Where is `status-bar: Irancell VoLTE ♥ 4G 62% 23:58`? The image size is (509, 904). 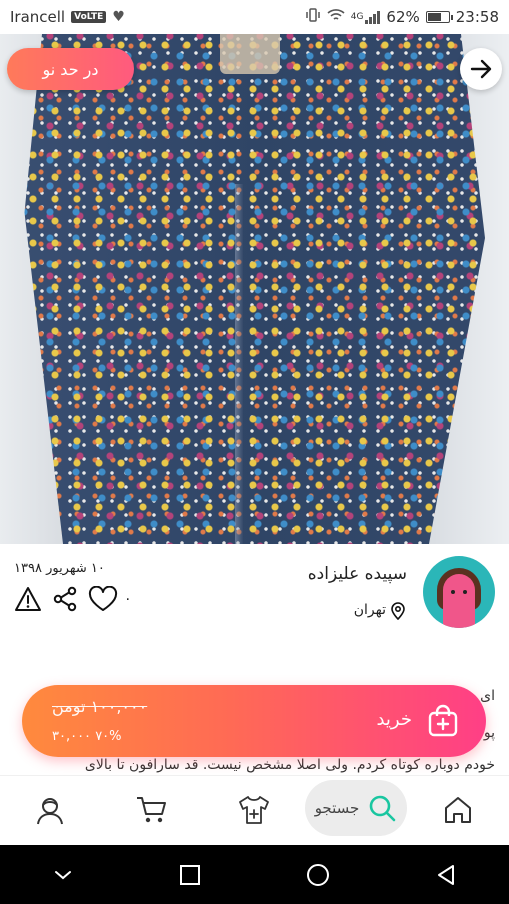
status-bar: Irancell VoLTE ♥ 4G 62% 23:58 is located at coordinates (254, 17).